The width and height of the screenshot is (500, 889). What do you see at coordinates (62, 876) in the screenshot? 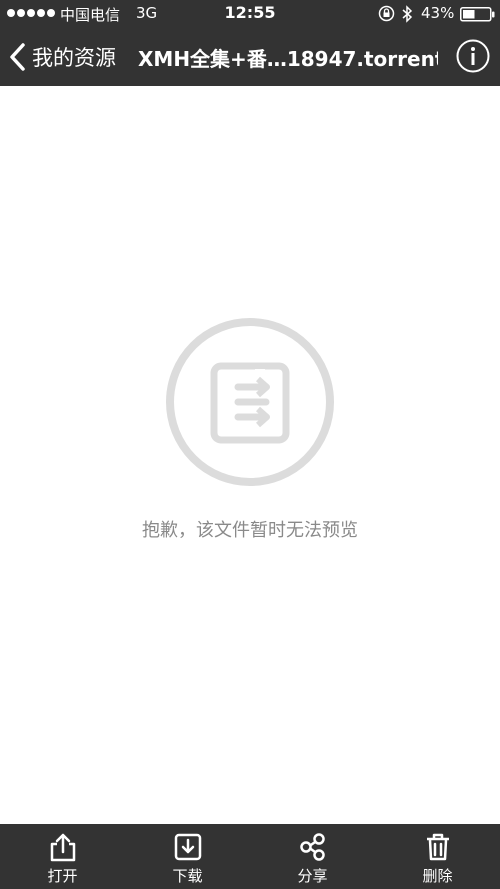
I see `open-label: 打开` at bounding box center [62, 876].